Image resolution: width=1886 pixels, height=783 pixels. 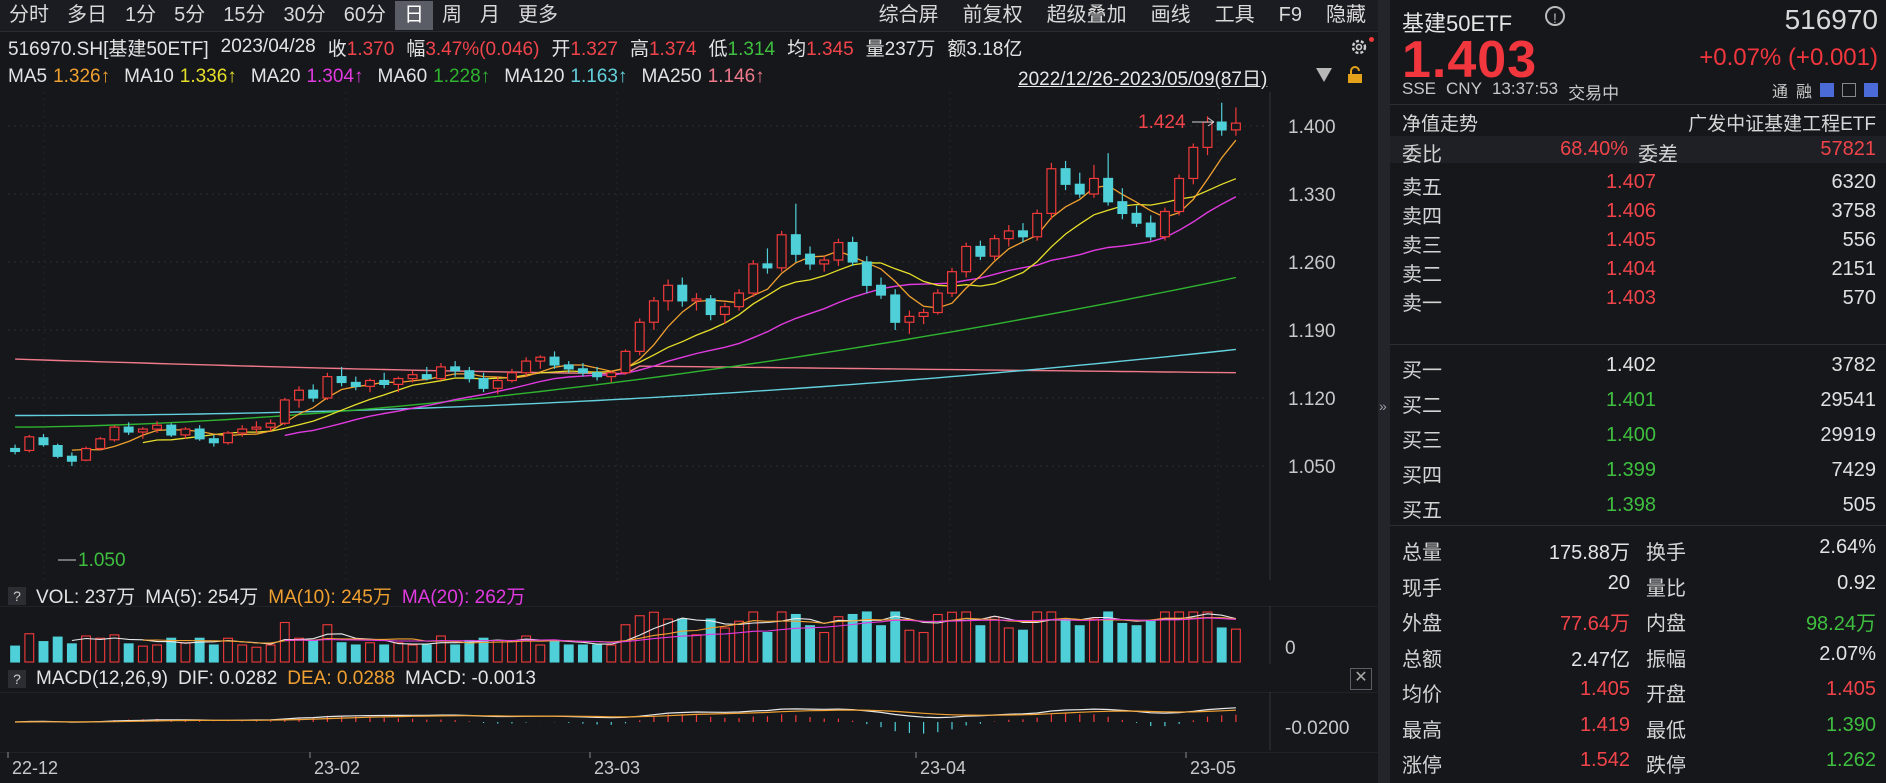 I want to click on date-range-link: 2022/12/26-2023/05/09(87日), so click(x=1142, y=77).